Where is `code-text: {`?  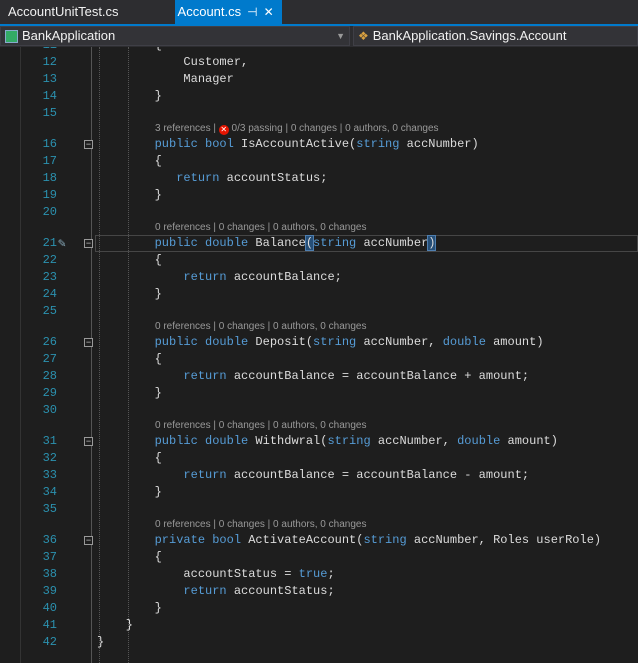 code-text: { is located at coordinates (129, 557).